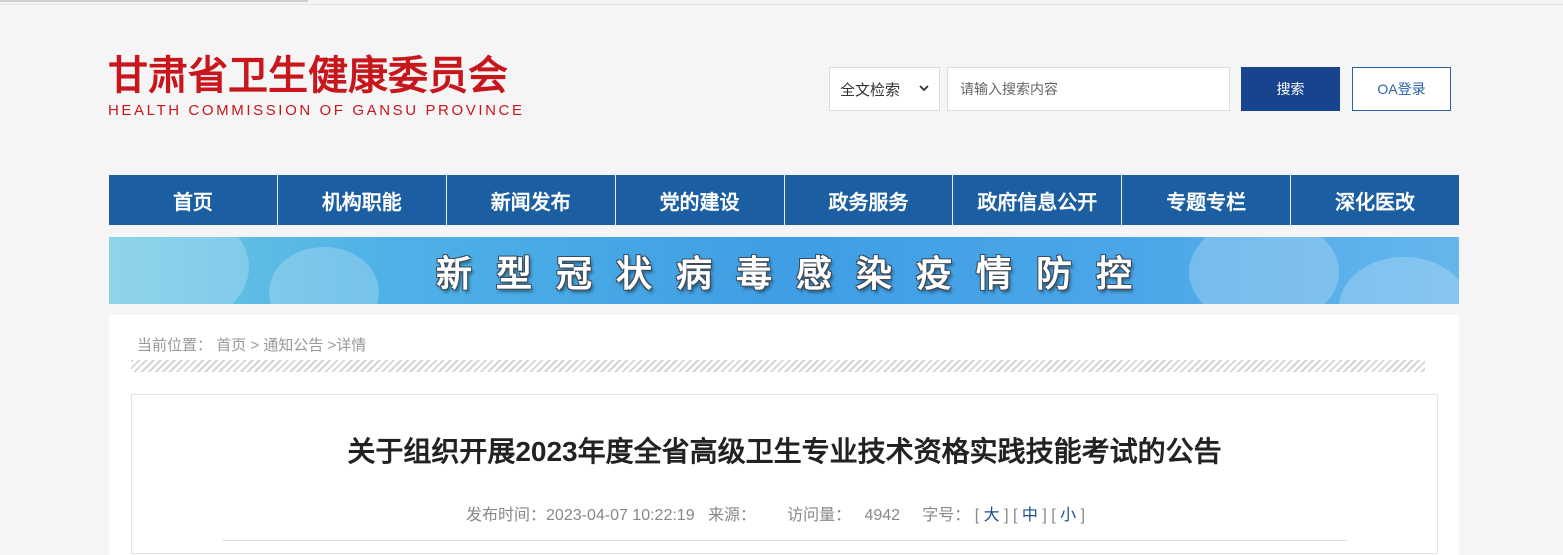 This screenshot has height=555, width=1563. What do you see at coordinates (1068, 515) in the screenshot?
I see `font-size-small-button: 小` at bounding box center [1068, 515].